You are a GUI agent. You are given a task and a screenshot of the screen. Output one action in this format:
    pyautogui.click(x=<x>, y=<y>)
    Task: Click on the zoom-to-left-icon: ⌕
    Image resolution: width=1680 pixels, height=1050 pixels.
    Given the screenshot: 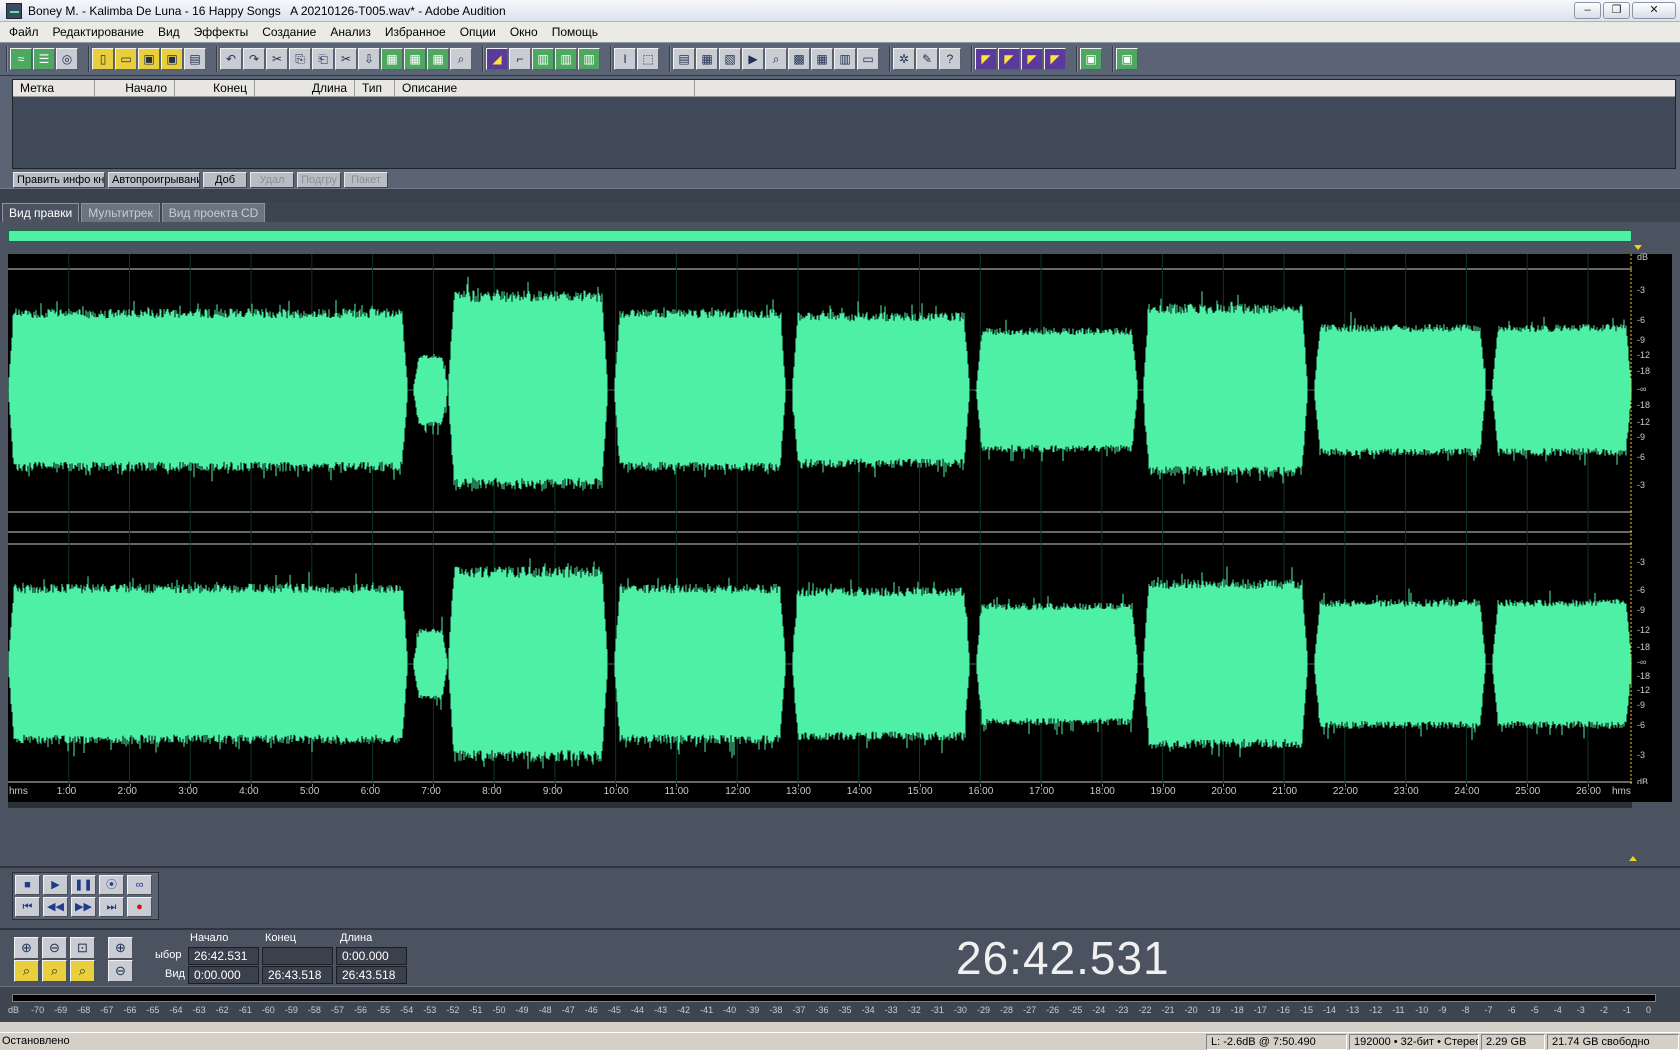 What is the action you would take?
    pyautogui.click(x=26, y=971)
    